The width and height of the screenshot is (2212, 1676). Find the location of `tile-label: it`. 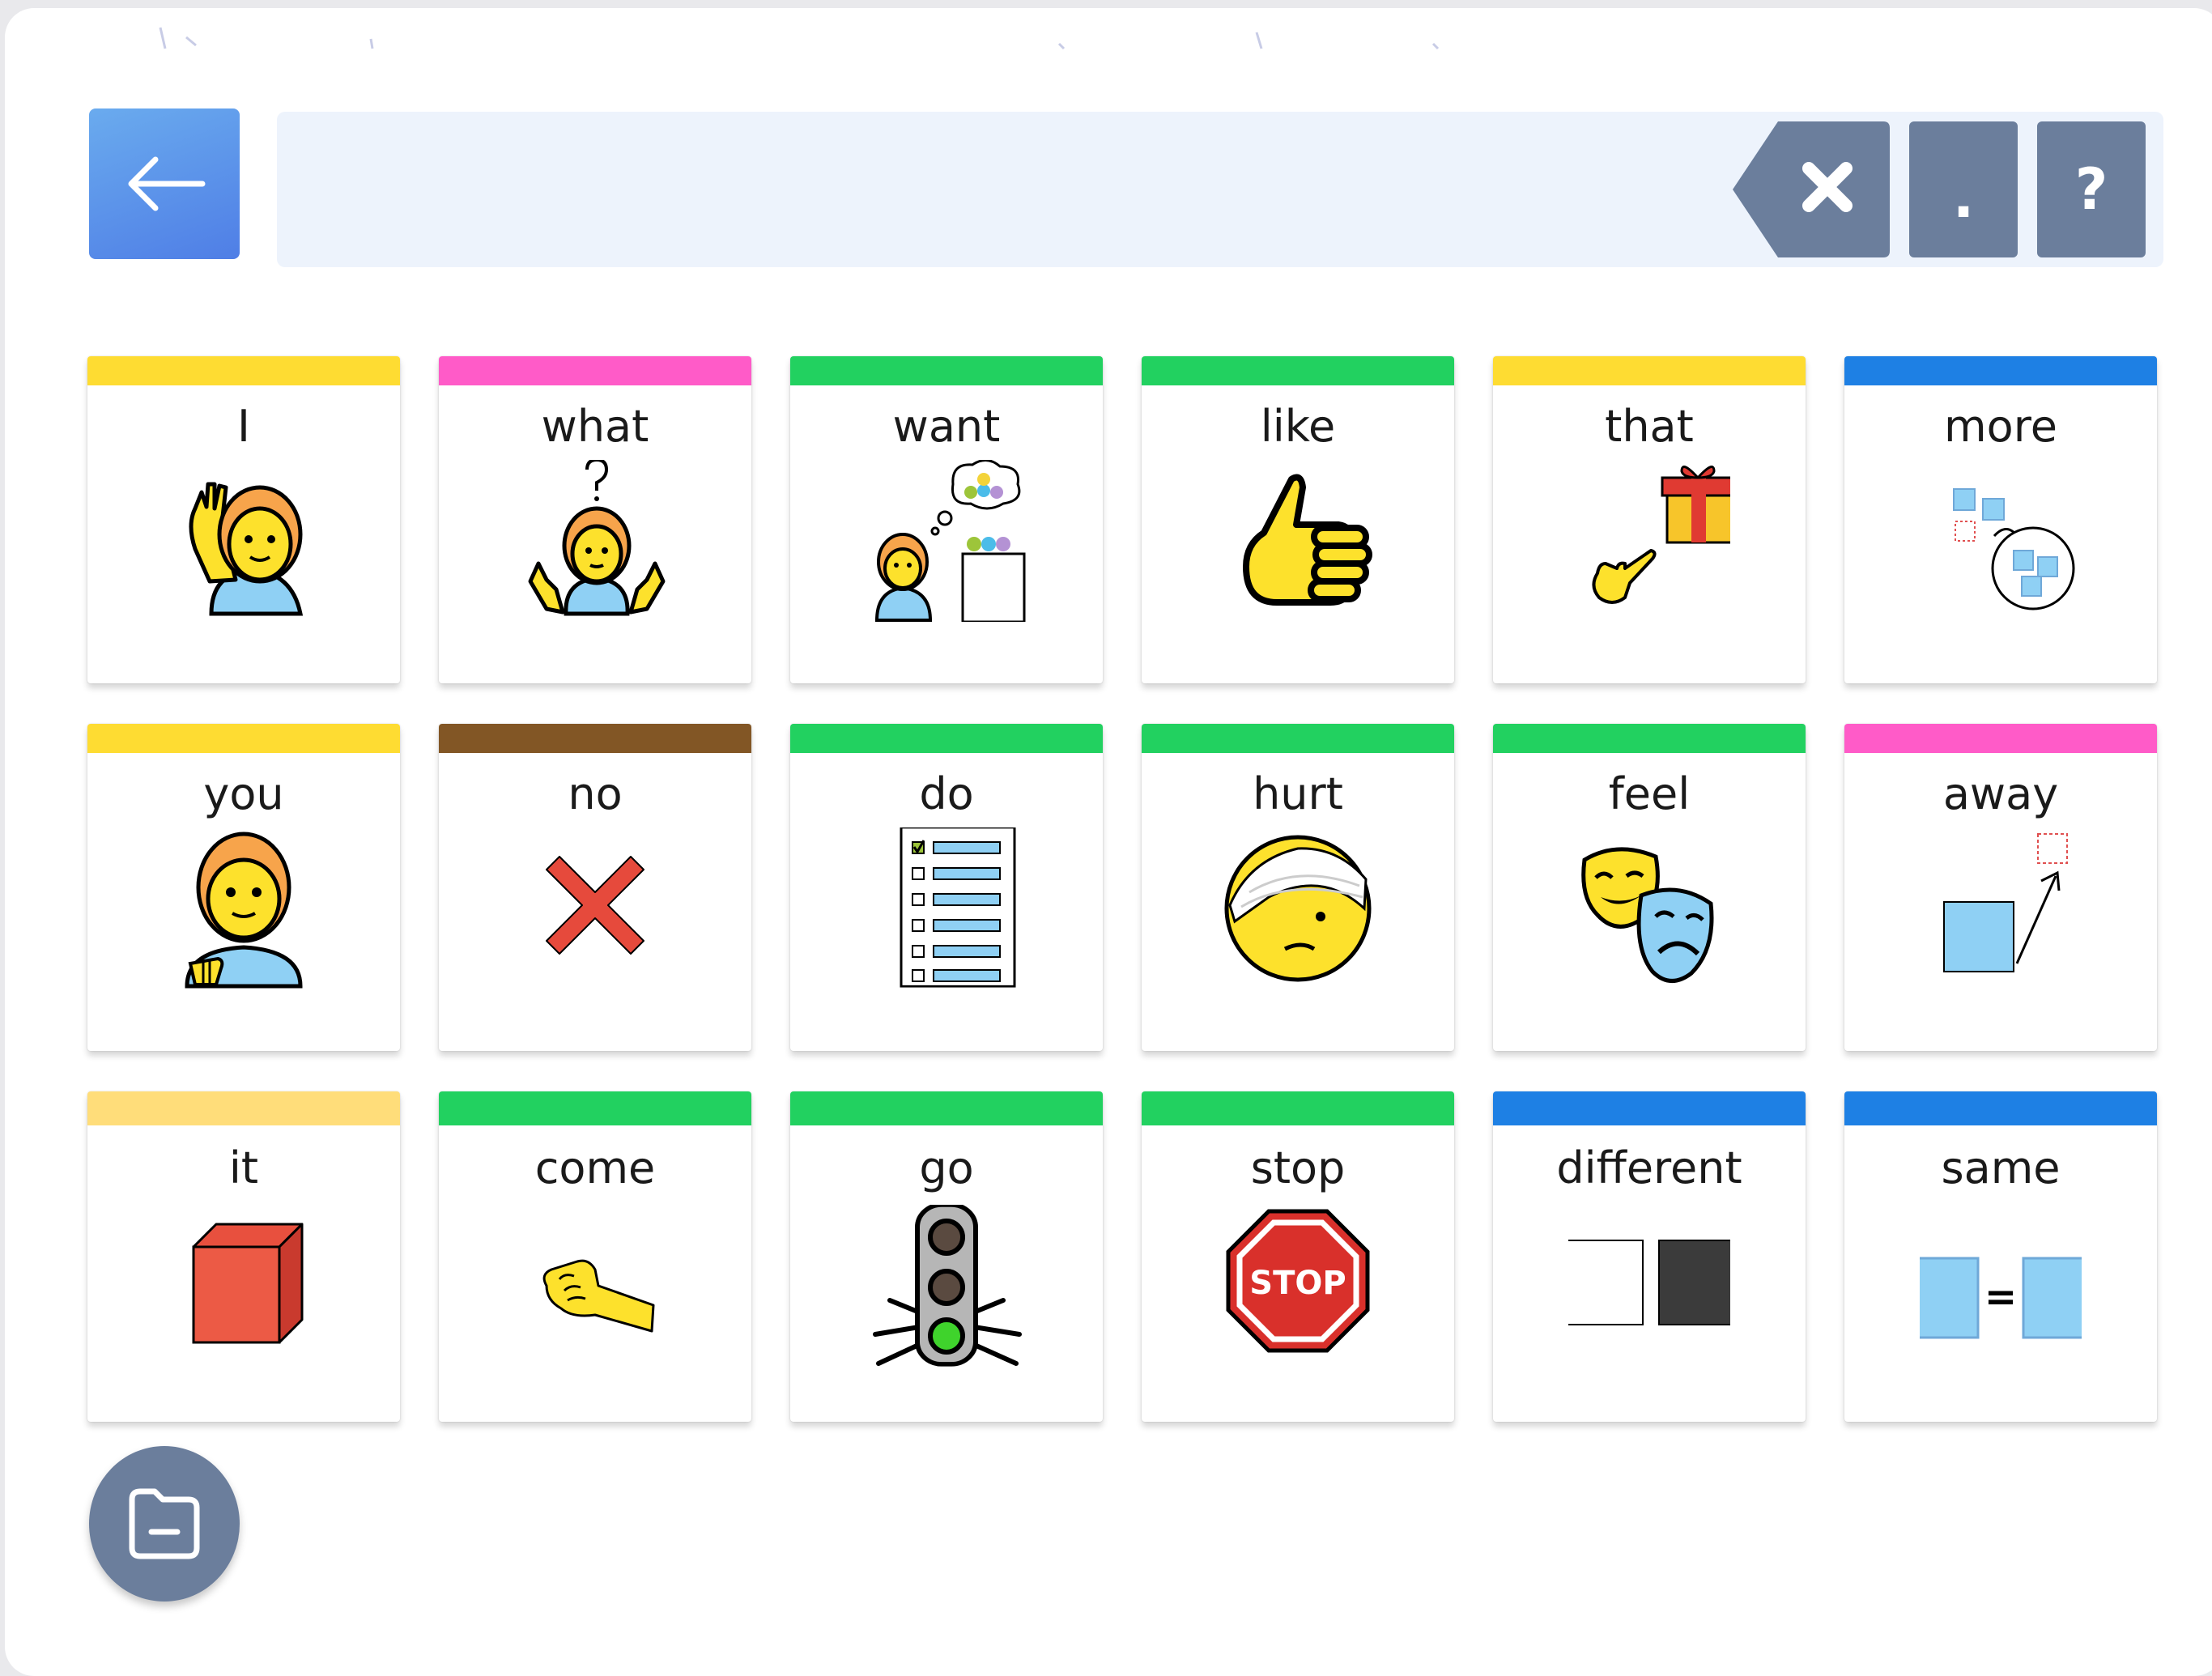

tile-label: it is located at coordinates (244, 1167).